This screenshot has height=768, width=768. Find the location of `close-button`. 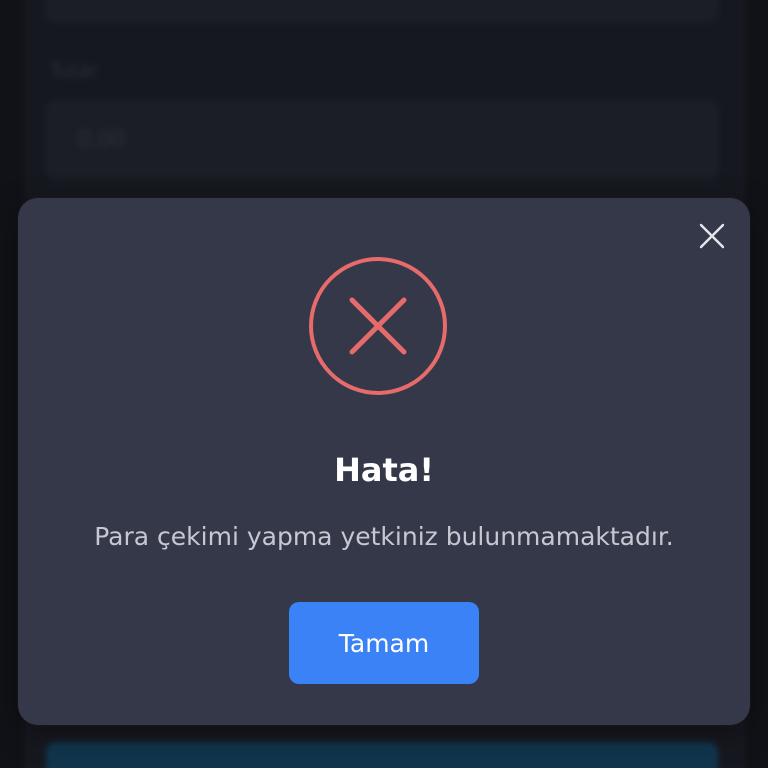

close-button is located at coordinates (712, 236).